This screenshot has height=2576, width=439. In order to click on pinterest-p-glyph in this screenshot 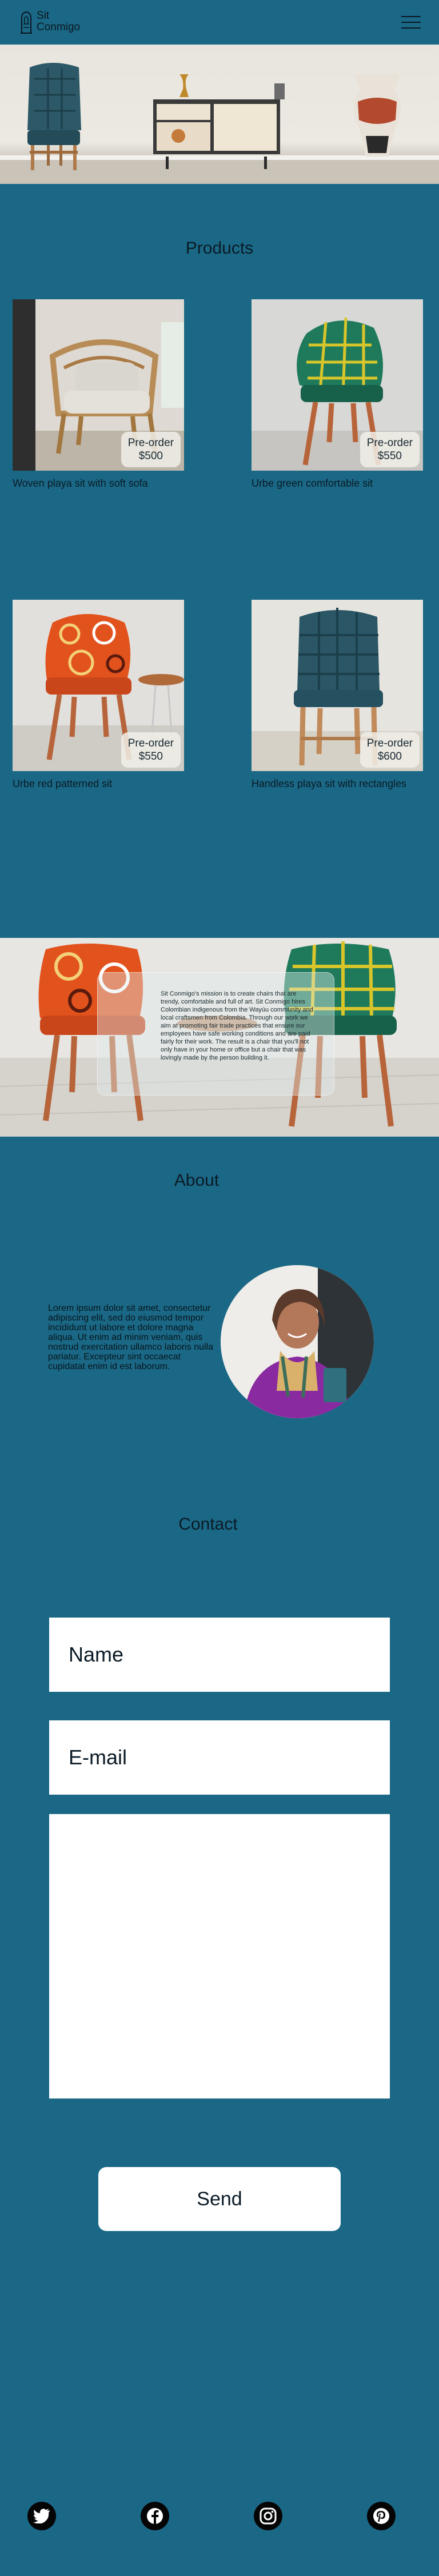, I will do `click(381, 2516)`.